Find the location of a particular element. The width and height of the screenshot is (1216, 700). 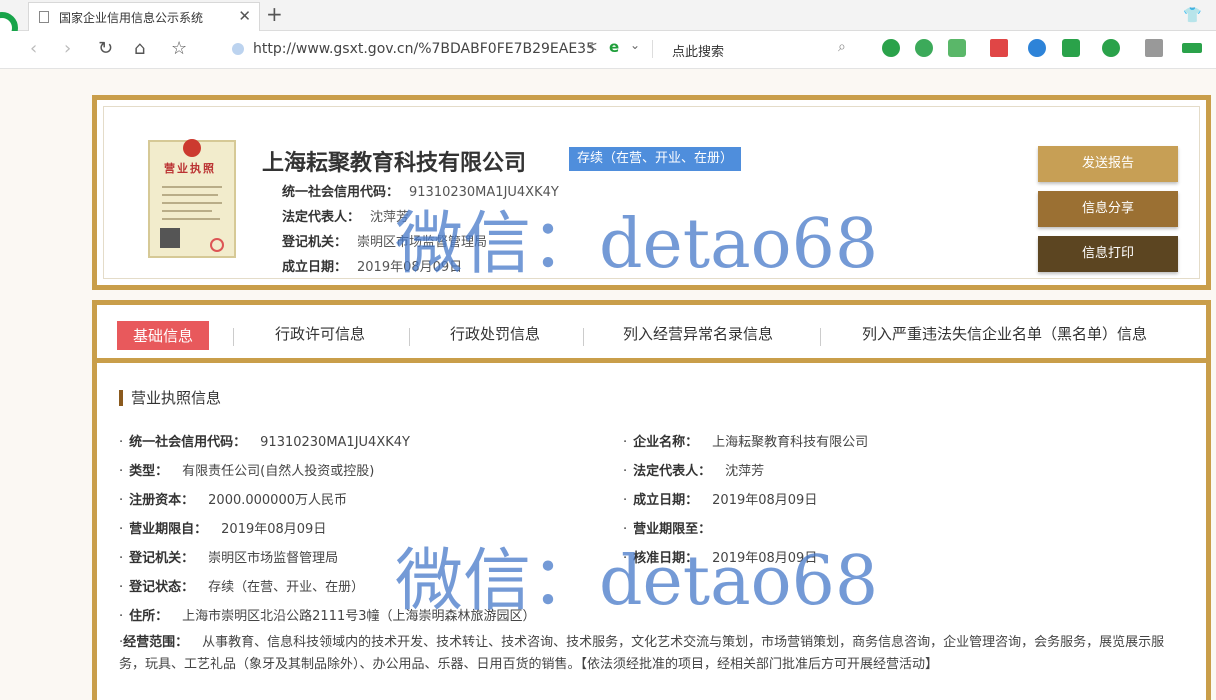

field-label: 统一社会信用代码： is located at coordinates (188, 442).